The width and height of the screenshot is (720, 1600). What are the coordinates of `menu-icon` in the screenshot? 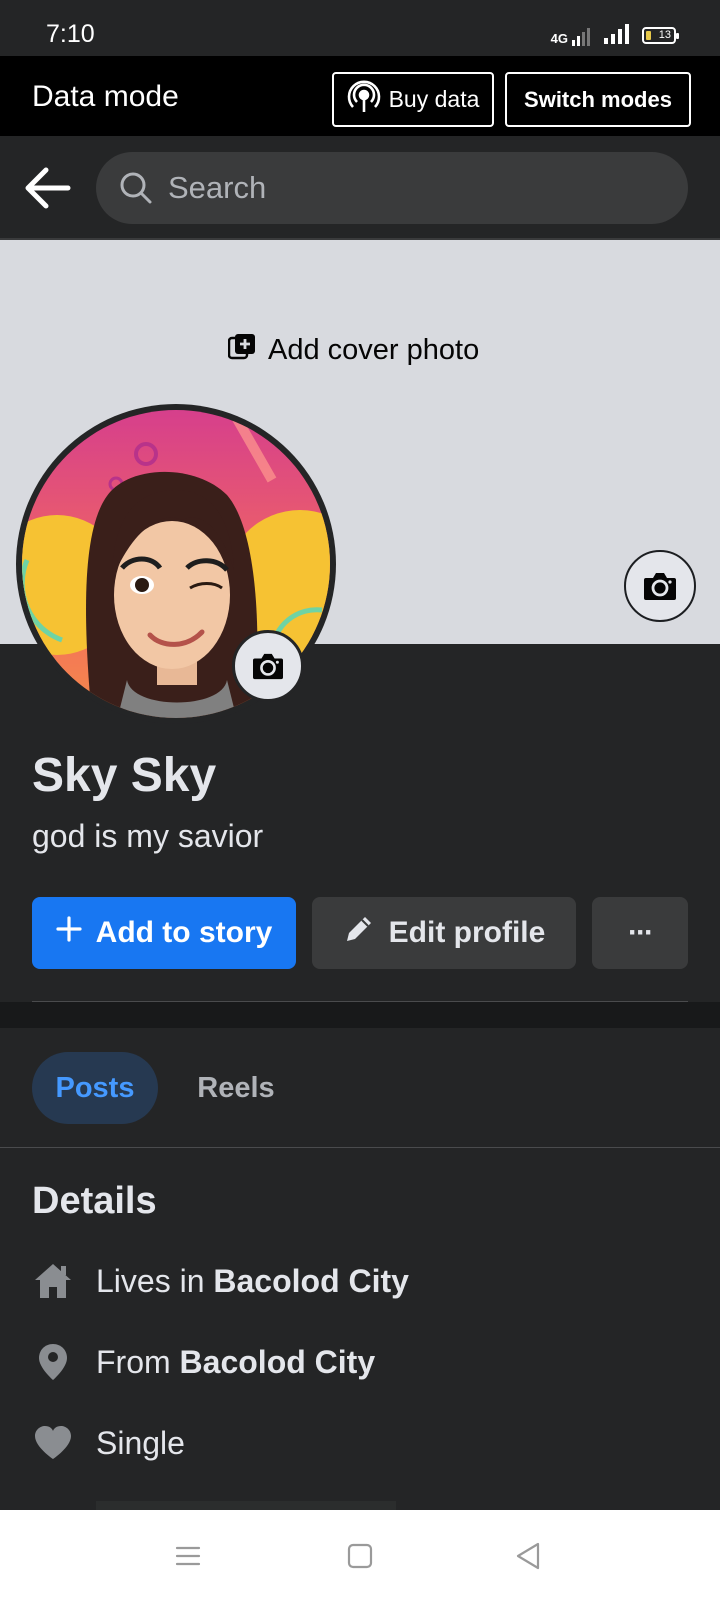 It's located at (188, 1556).